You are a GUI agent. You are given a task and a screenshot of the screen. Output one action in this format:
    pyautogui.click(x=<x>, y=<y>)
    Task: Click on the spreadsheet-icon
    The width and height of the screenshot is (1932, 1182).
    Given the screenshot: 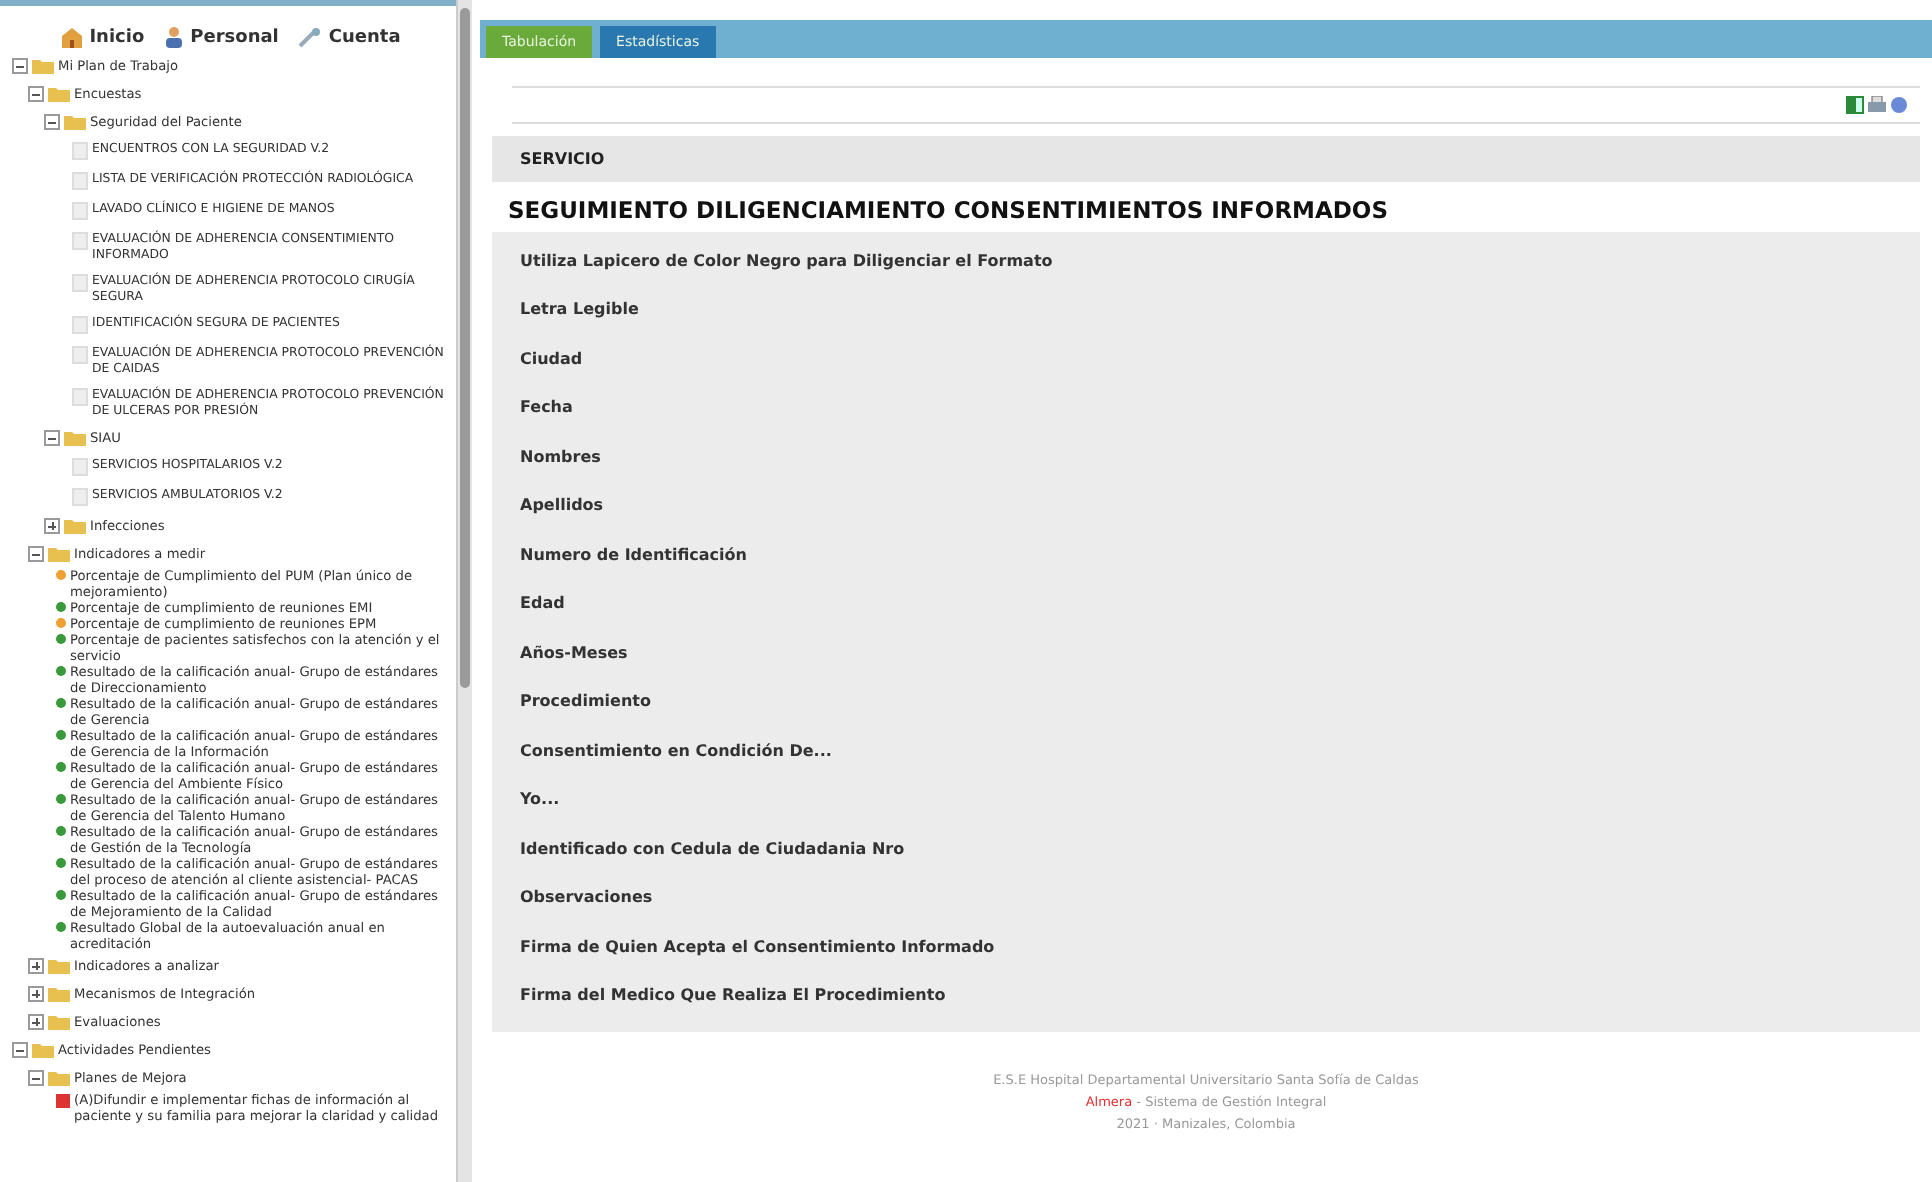 What is the action you would take?
    pyautogui.click(x=1855, y=105)
    